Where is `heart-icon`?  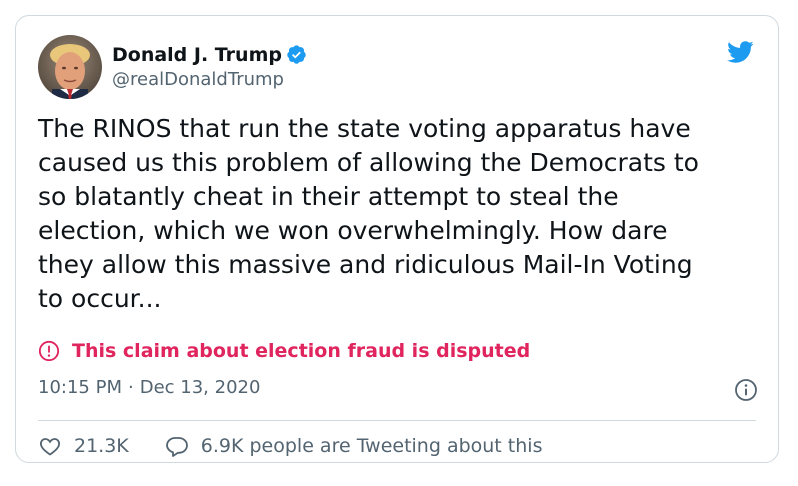
heart-icon is located at coordinates (50, 447).